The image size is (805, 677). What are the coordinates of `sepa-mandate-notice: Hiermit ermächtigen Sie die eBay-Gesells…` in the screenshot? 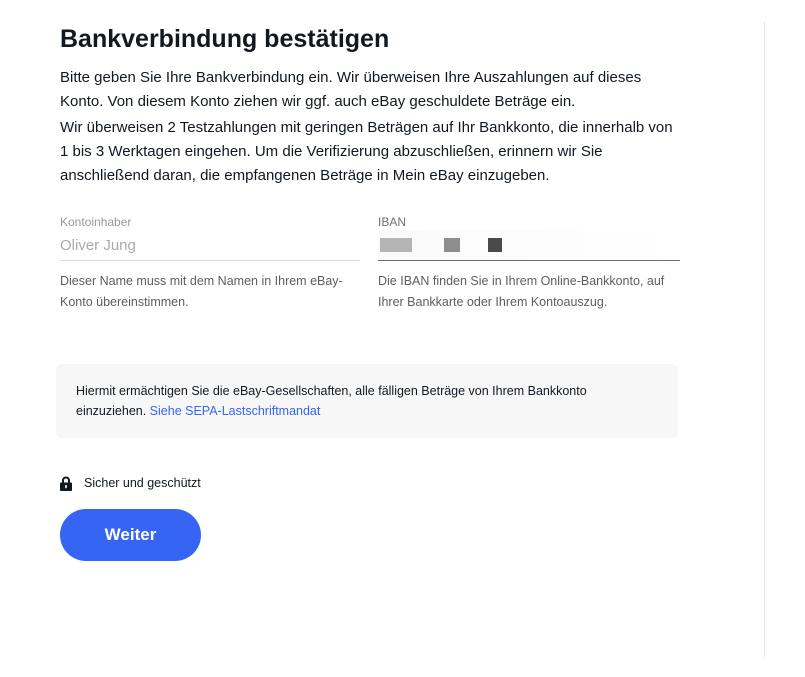 It's located at (367, 401).